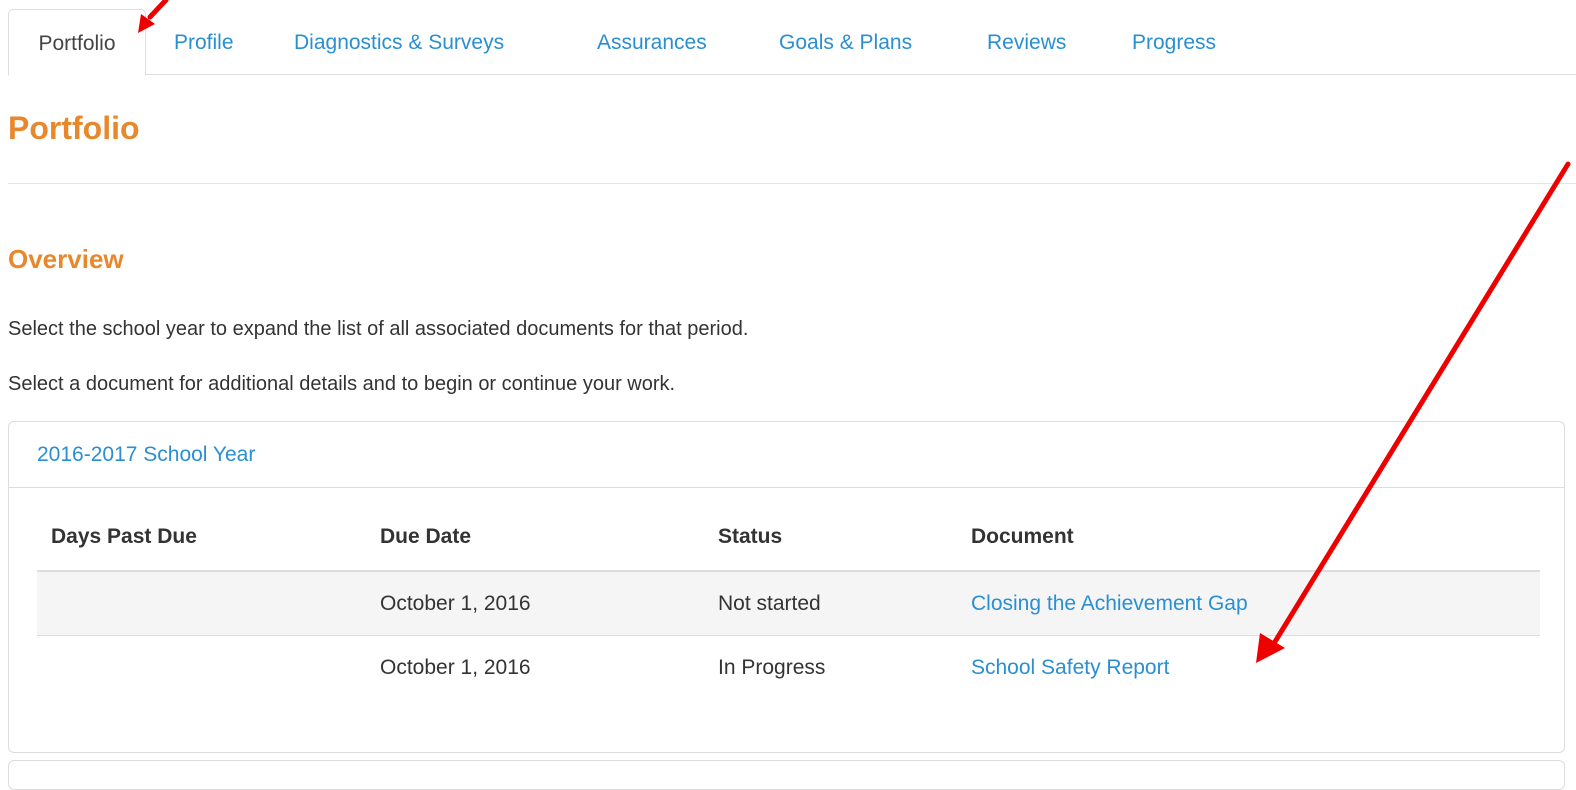 The width and height of the screenshot is (1576, 790). Describe the element at coordinates (786, 775) in the screenshot. I see `next-school-year-panel` at that location.